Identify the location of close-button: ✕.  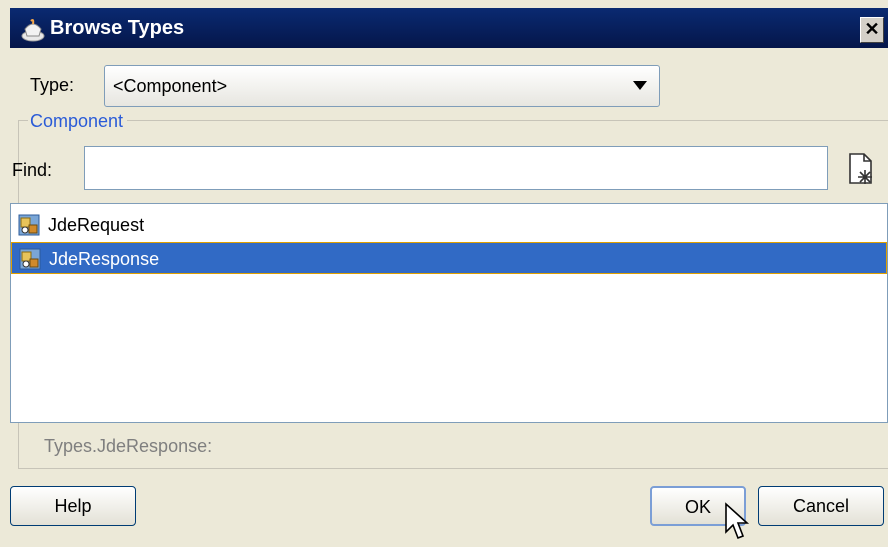
(872, 30).